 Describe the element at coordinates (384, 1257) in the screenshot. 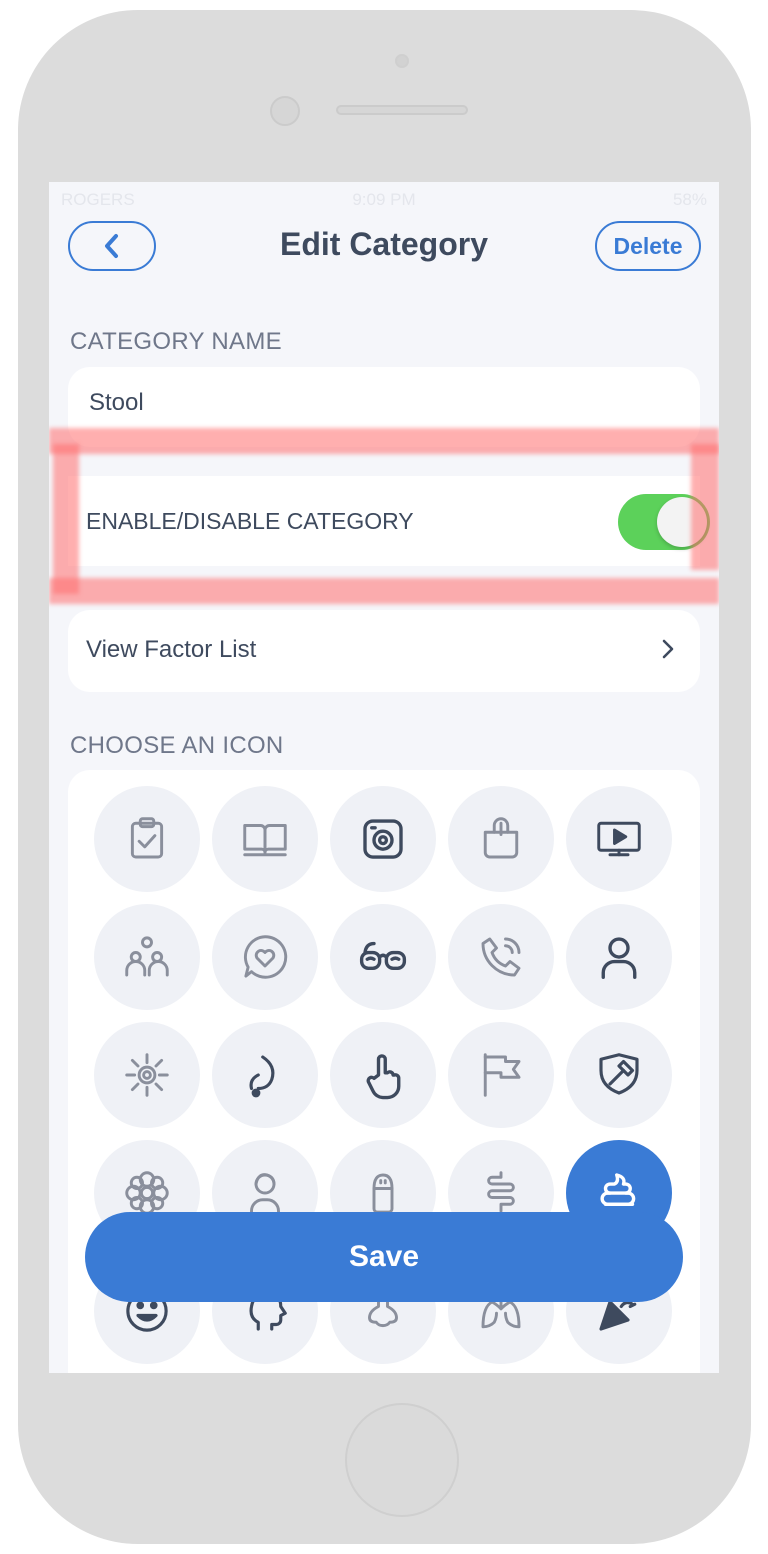

I see `save-button: Save` at that location.